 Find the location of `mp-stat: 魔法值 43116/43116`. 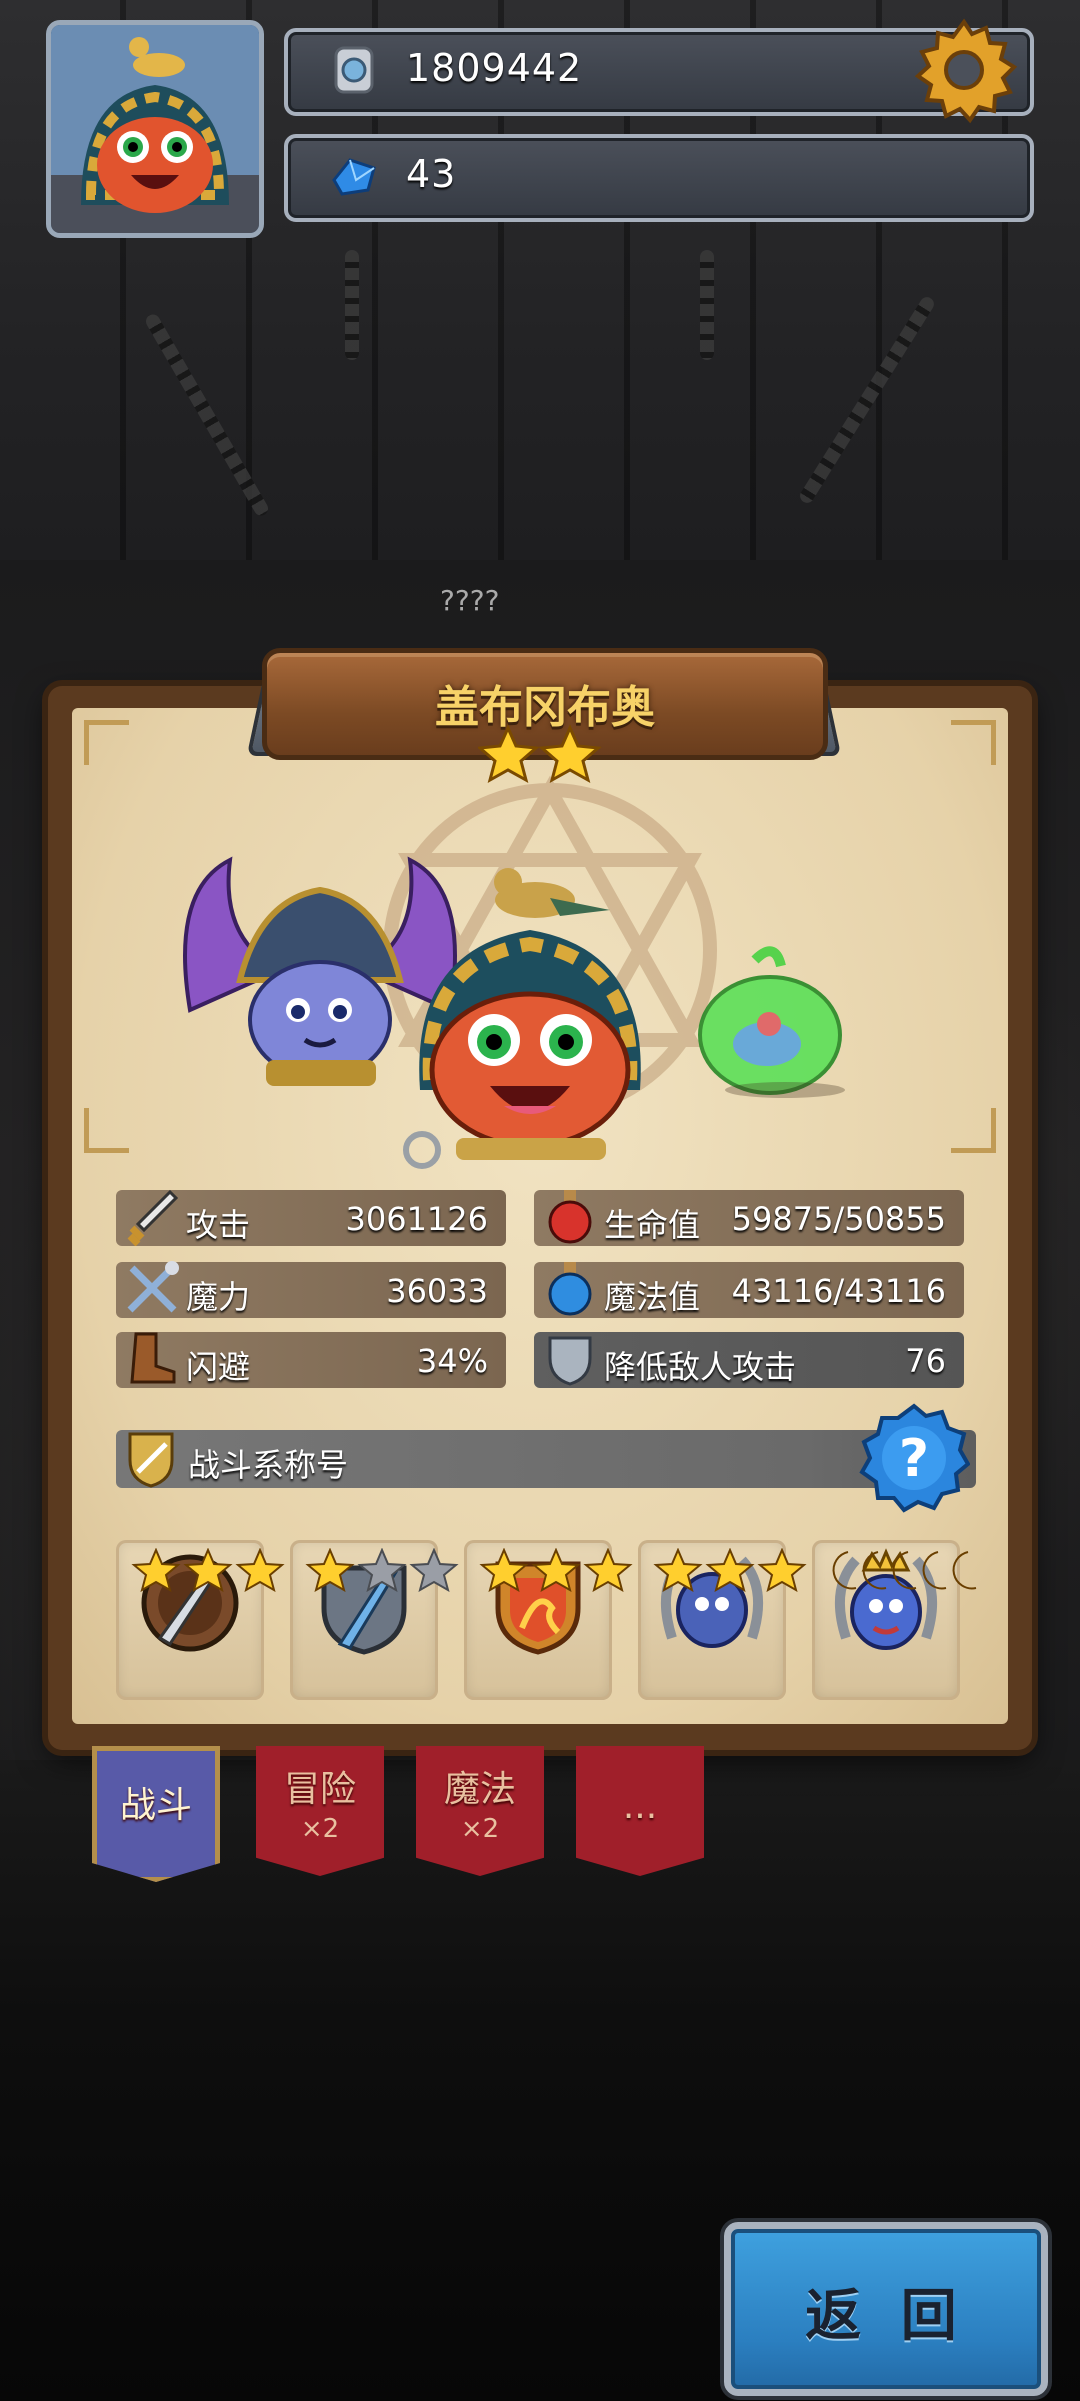

mp-stat: 魔法值 43116/43116 is located at coordinates (749, 1290).